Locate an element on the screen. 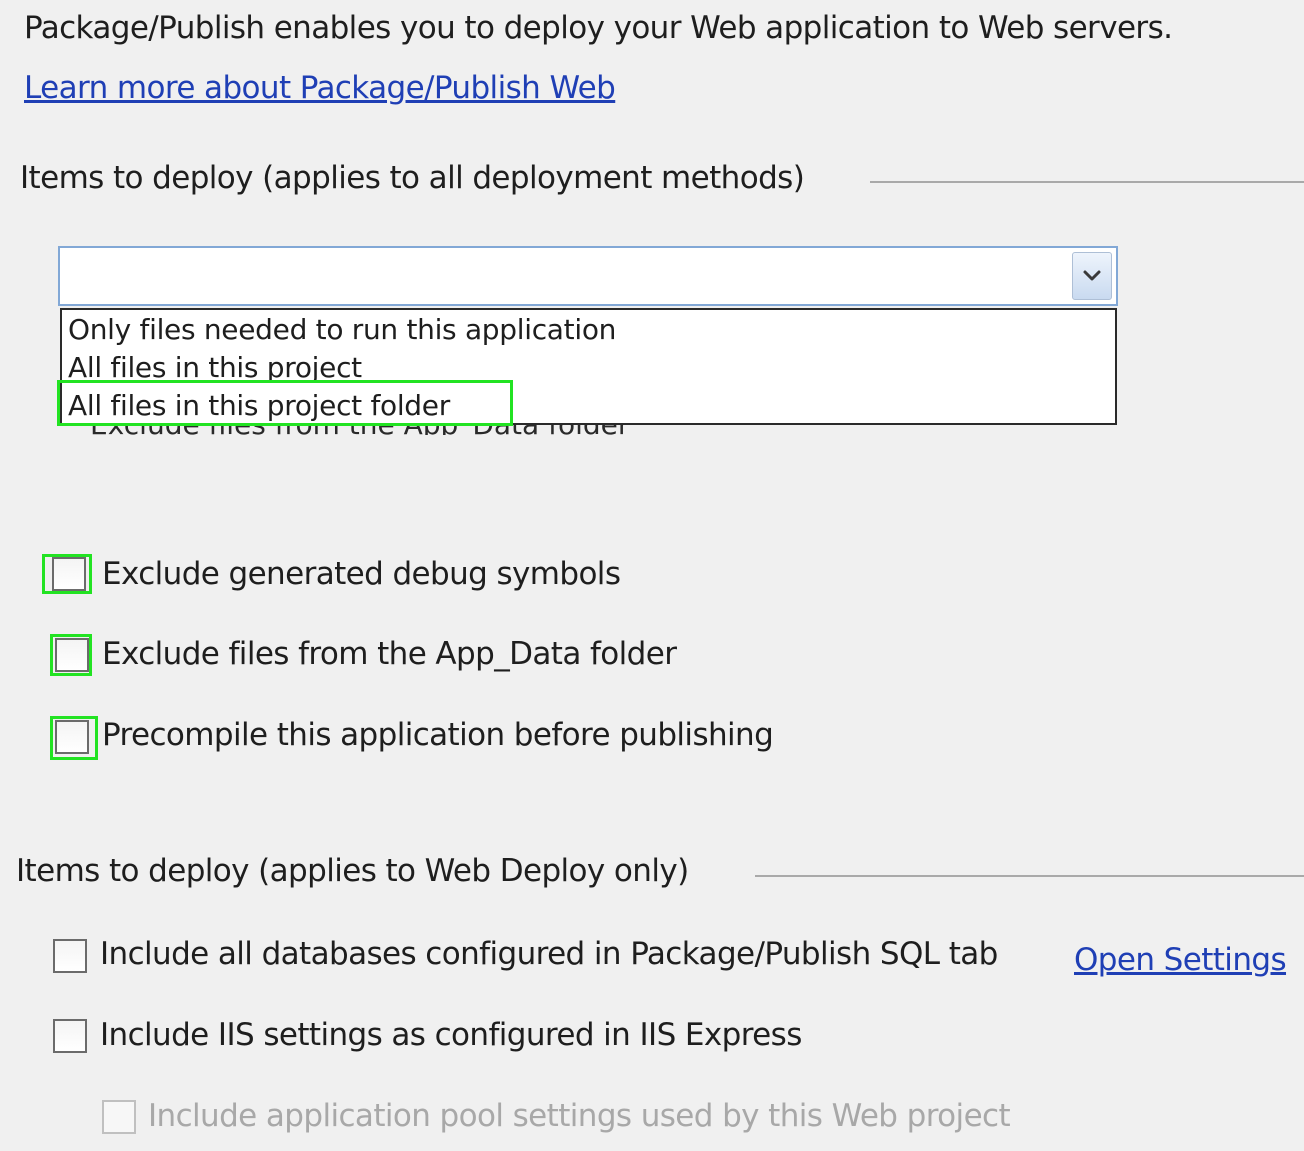  highlighted-option-outline is located at coordinates (285, 403).